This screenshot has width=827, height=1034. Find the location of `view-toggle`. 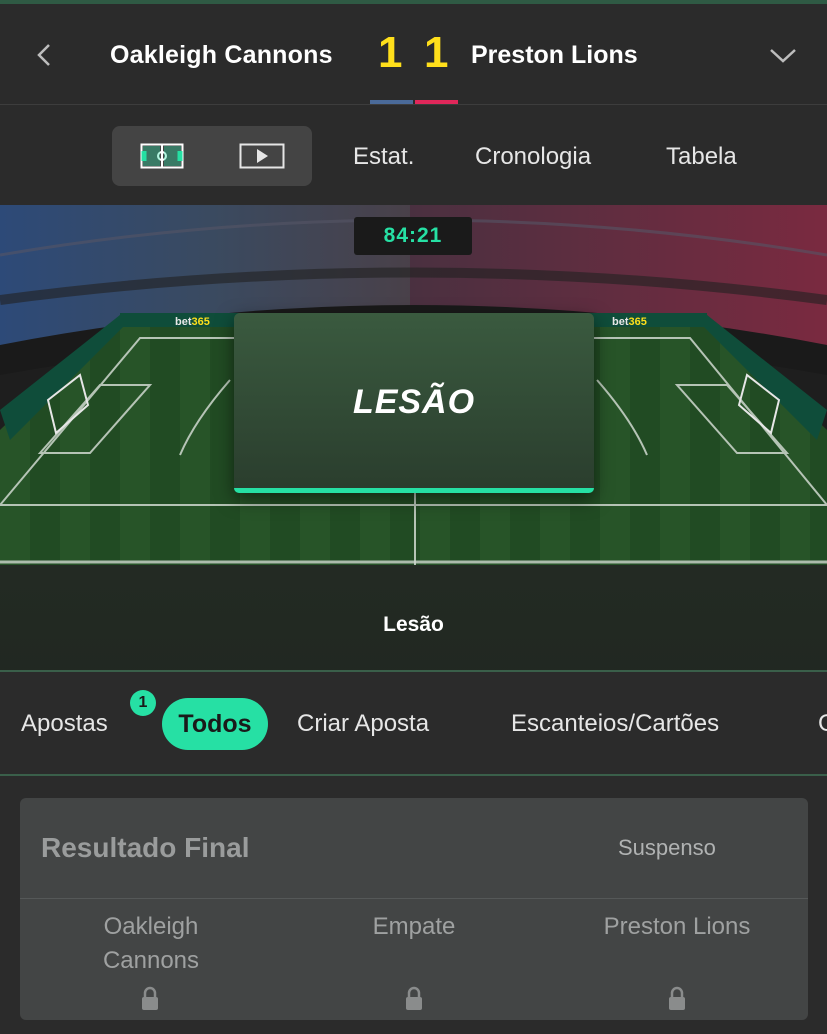

view-toggle is located at coordinates (212, 156).